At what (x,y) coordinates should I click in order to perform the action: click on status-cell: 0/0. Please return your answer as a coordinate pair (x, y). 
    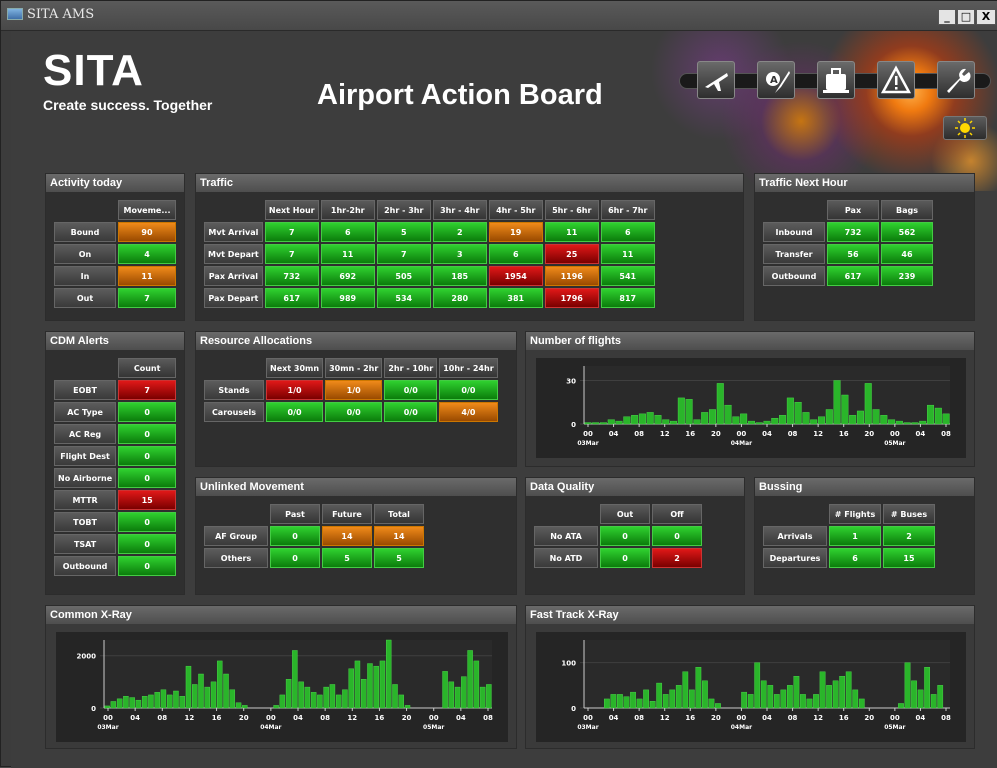
    Looking at the image, I should click on (295, 412).